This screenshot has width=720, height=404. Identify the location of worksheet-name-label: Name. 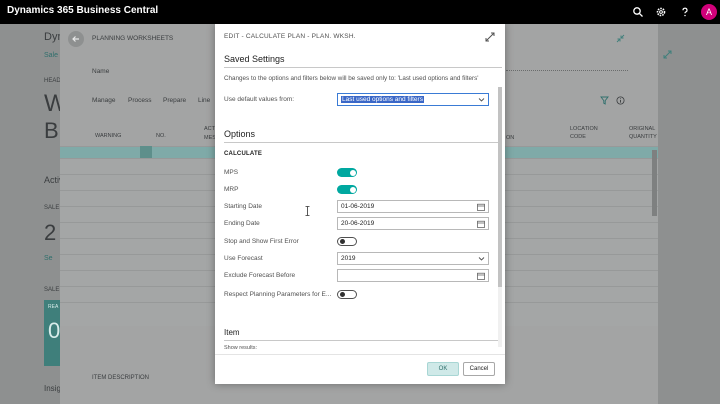
(101, 71).